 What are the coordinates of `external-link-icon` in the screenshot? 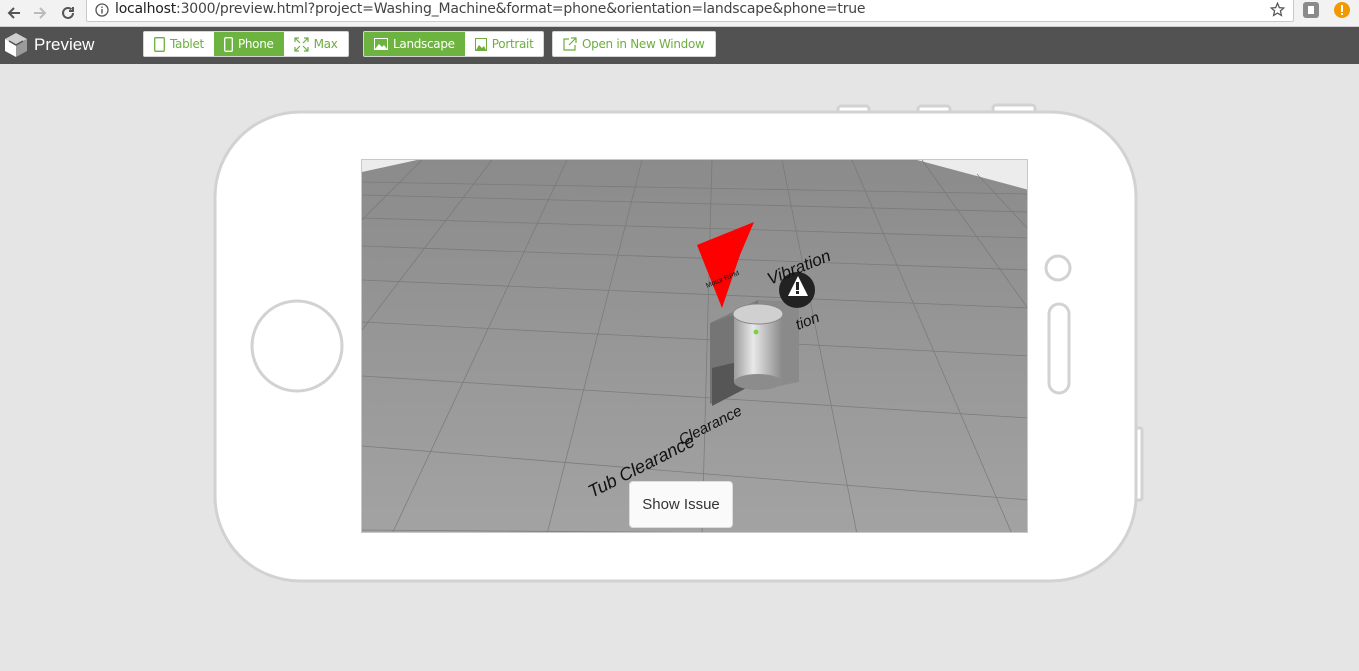 It's located at (570, 44).